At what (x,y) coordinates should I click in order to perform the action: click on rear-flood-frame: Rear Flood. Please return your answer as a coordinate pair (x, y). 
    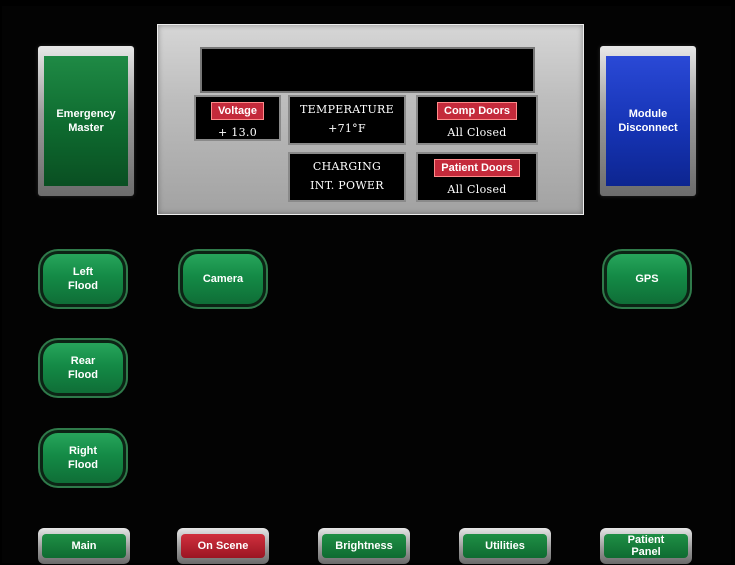
    Looking at the image, I should click on (83, 368).